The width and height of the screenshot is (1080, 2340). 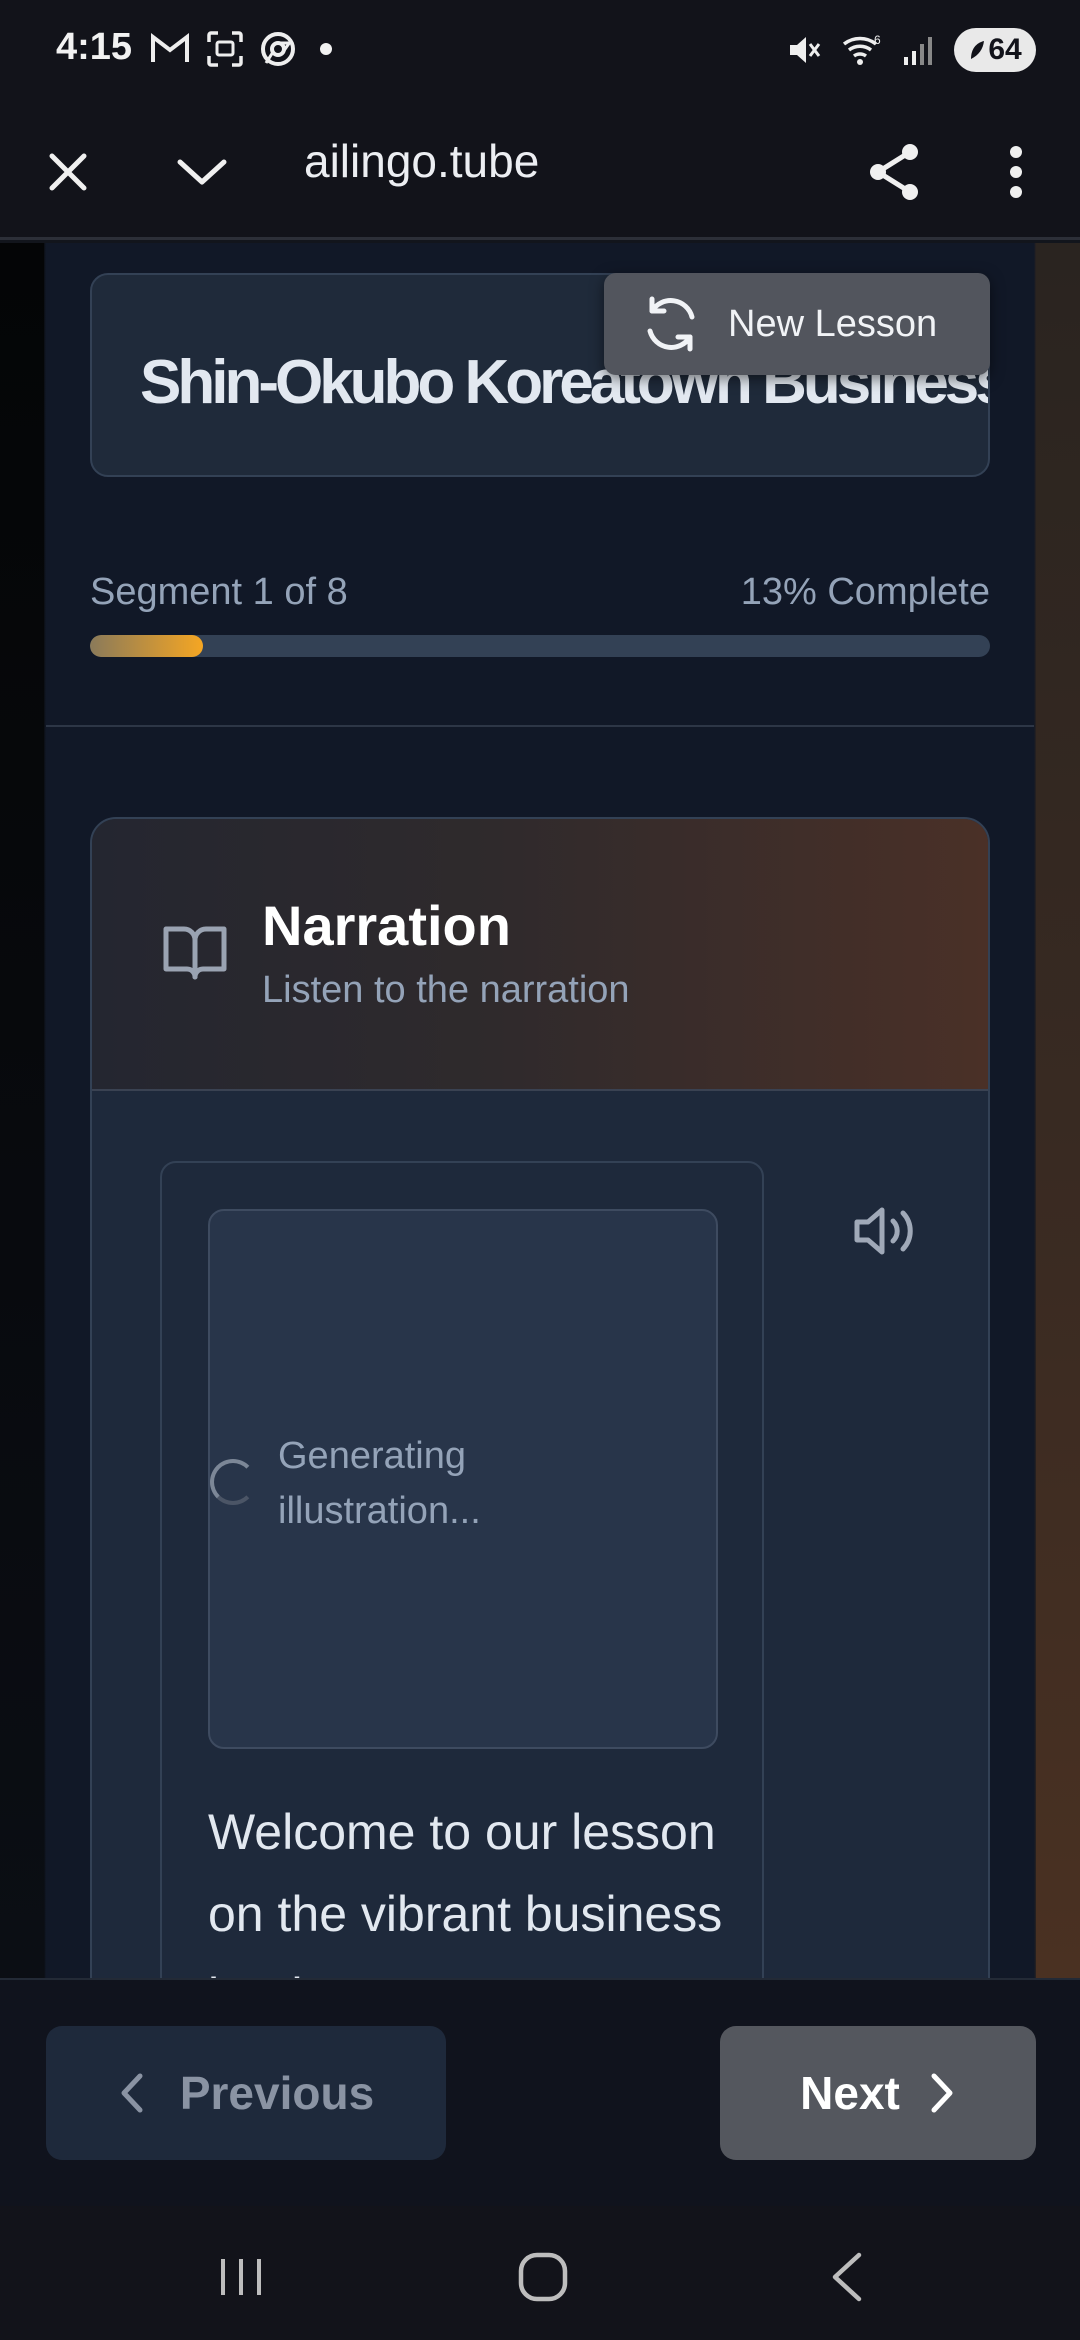 I want to click on more-options-button, so click(x=1016, y=172).